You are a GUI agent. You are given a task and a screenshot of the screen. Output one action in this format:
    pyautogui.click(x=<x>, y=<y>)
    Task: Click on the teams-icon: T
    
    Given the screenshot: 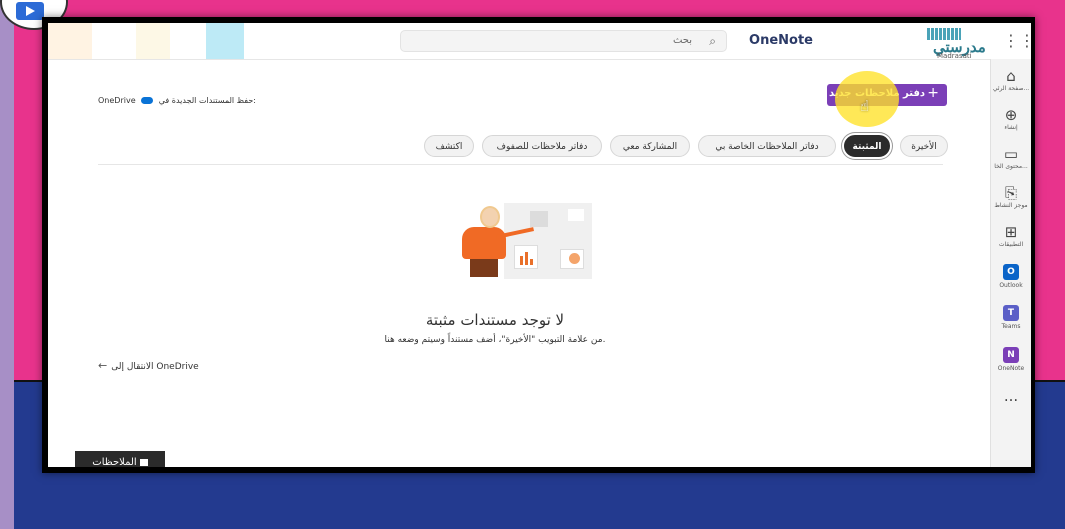 What is the action you would take?
    pyautogui.click(x=1011, y=313)
    